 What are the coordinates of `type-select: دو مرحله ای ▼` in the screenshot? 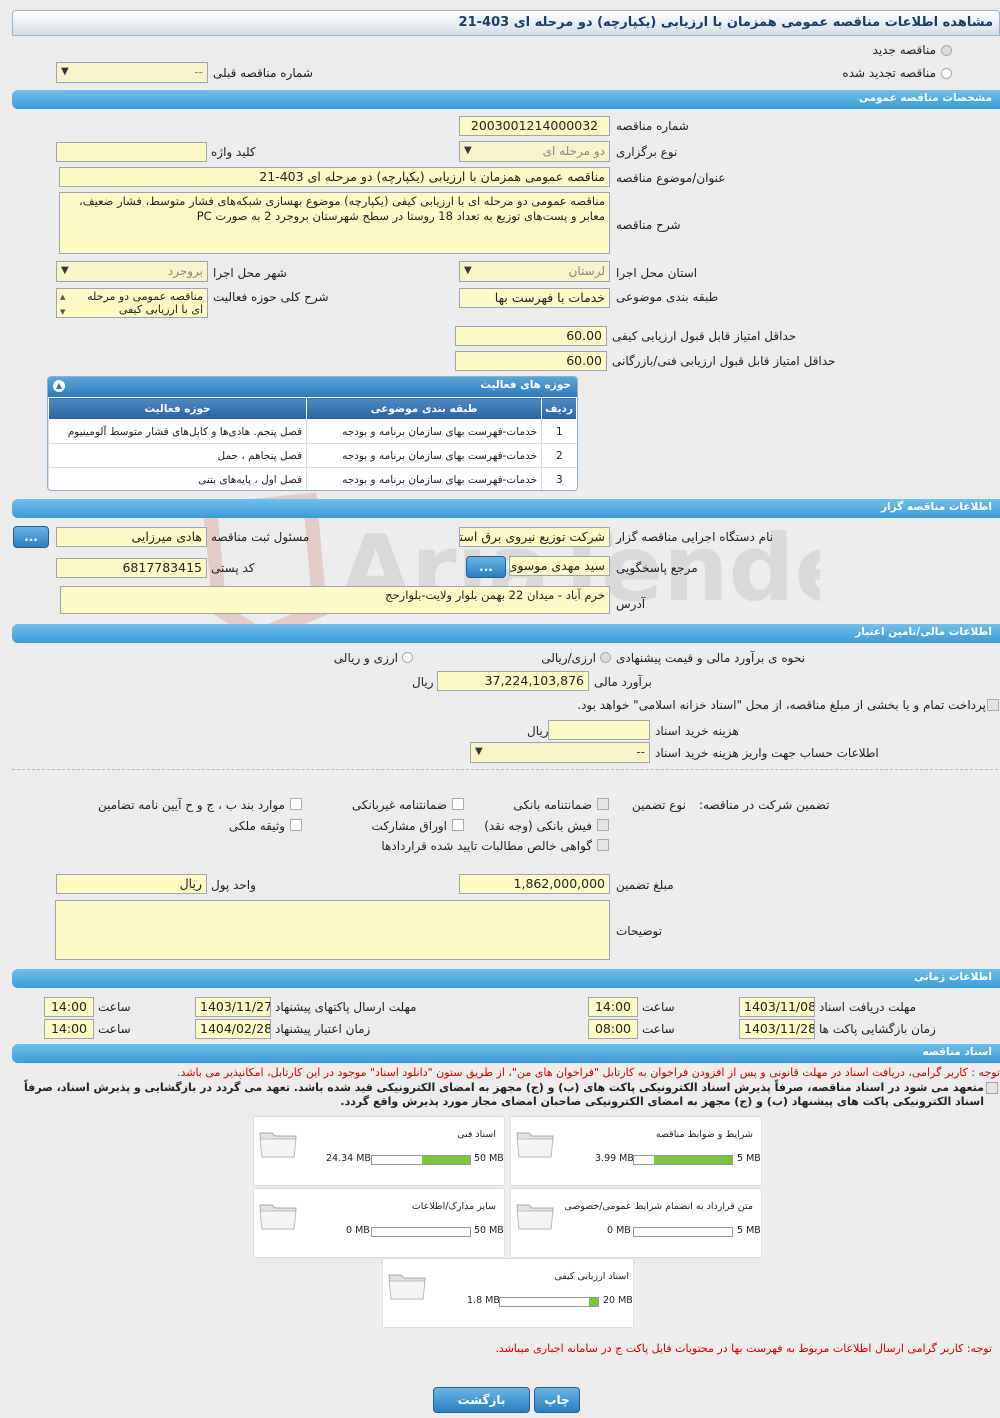 It's located at (534, 151).